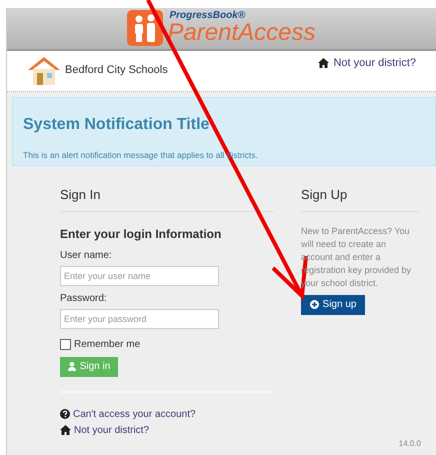 This screenshot has height=455, width=436. I want to click on version-label: 14.0.0, so click(409, 444).